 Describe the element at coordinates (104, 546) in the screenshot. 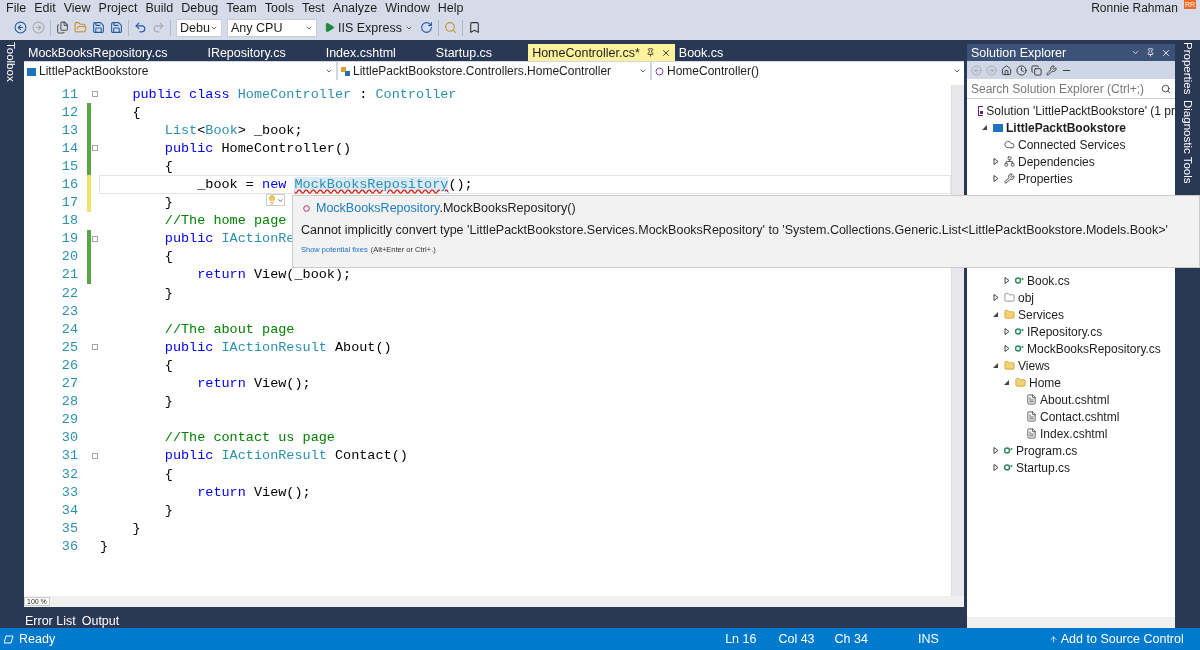

I see `code-line: }` at that location.